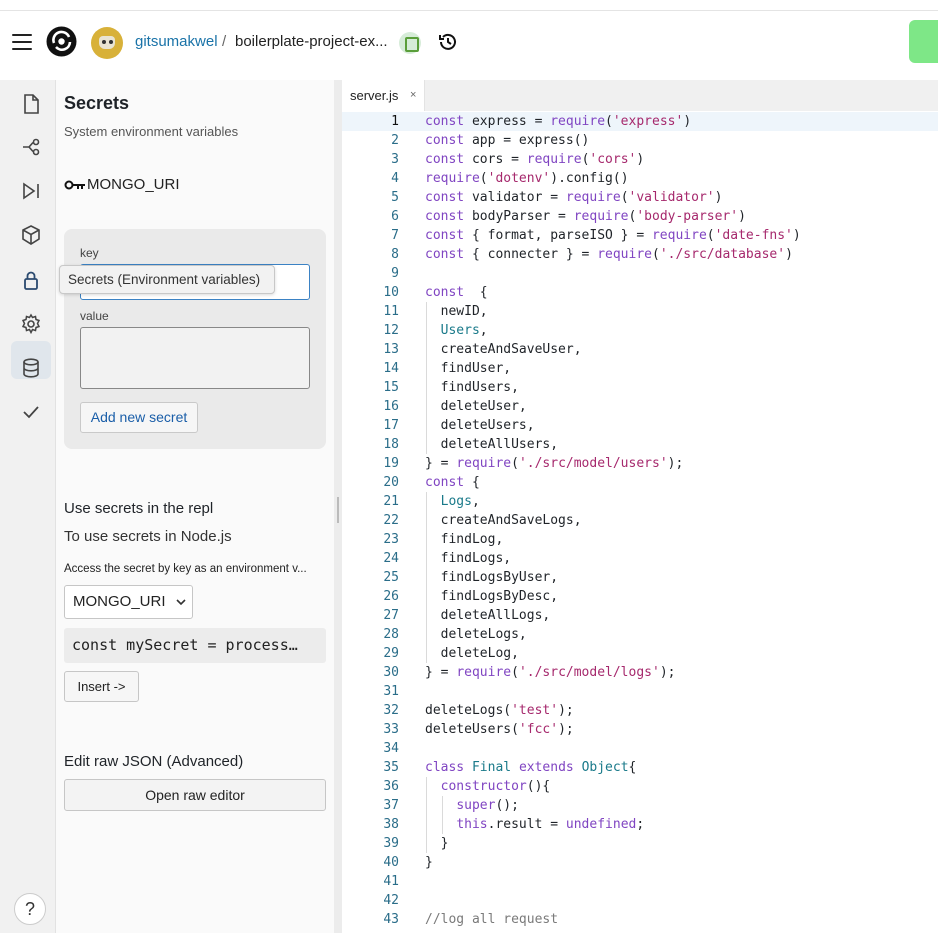 The image size is (938, 933). Describe the element at coordinates (503, 349) in the screenshot. I see `code-text: createAndSaveUser,` at that location.